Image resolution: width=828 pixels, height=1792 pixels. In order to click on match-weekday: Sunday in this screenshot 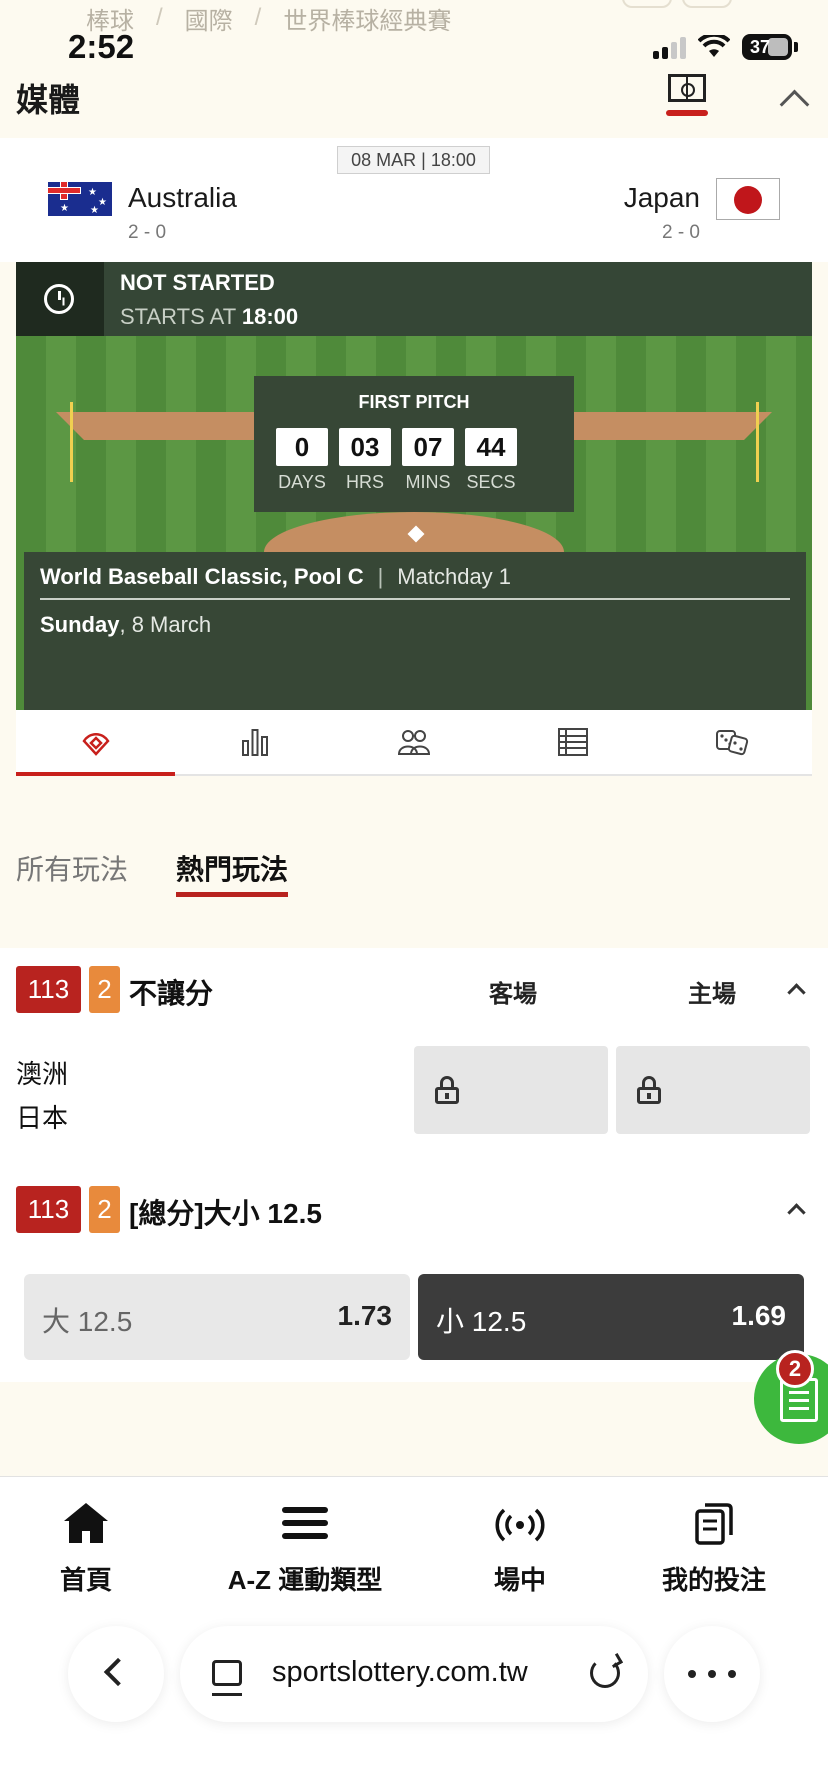, I will do `click(80, 624)`.